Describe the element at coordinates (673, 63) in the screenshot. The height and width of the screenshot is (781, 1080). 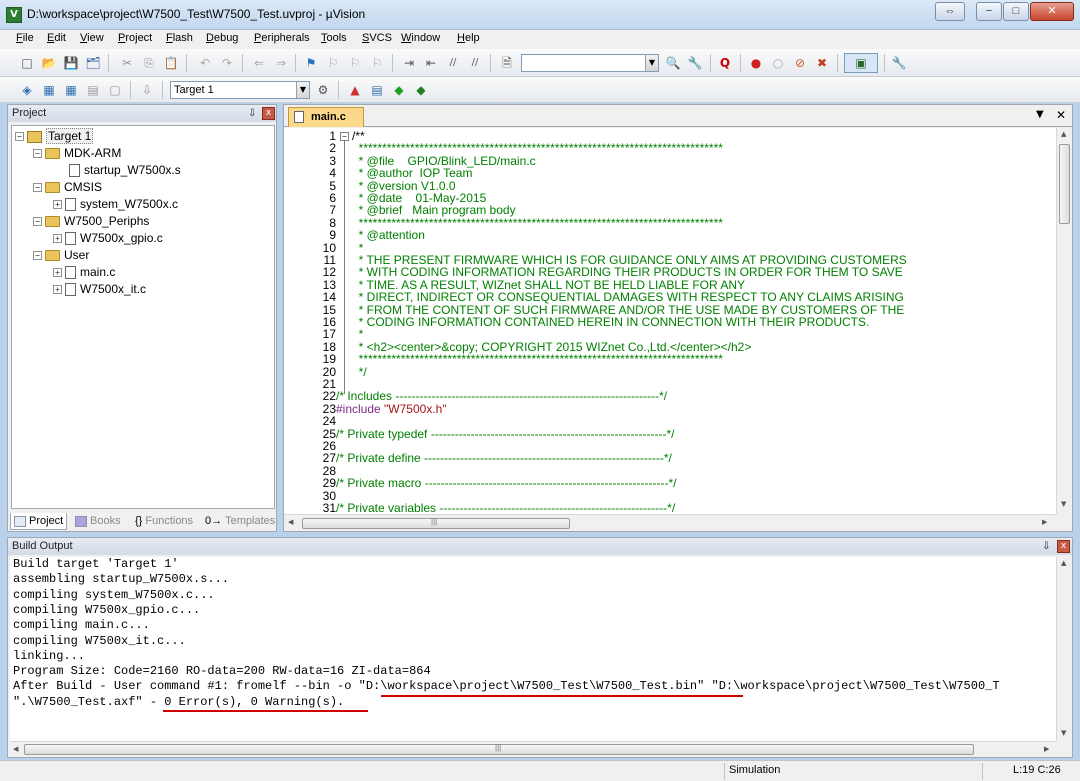
I see `find-icon: 🔍` at that location.